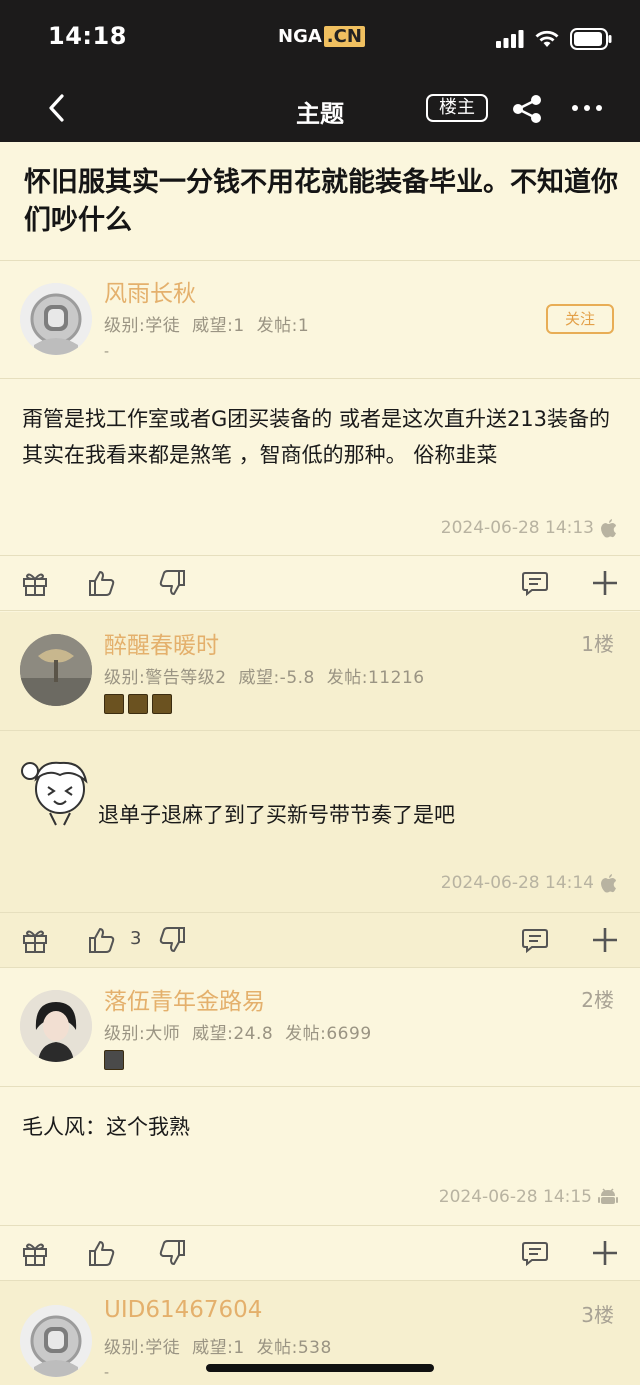 Image resolution: width=640 pixels, height=1385 pixels. What do you see at coordinates (233, 1034) in the screenshot?
I see `user-prestige: 威望:24.8` at bounding box center [233, 1034].